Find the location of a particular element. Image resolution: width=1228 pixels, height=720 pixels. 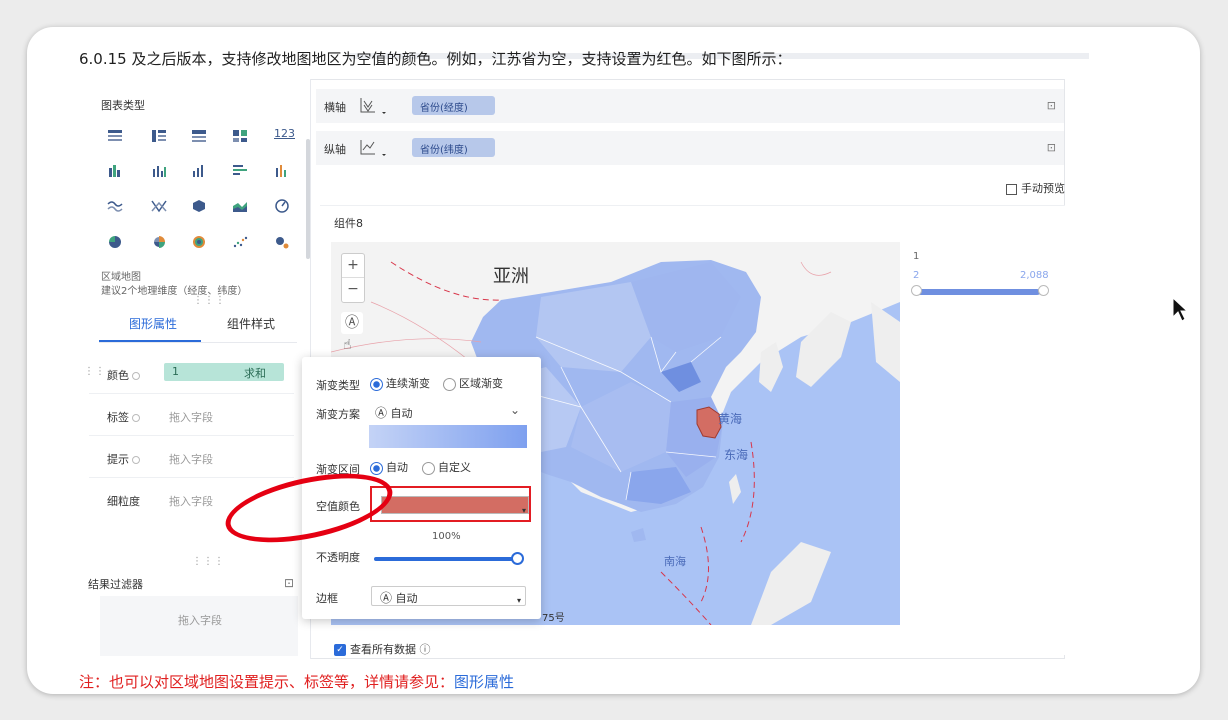

range-custom-option: 自定义 is located at coordinates (446, 467).